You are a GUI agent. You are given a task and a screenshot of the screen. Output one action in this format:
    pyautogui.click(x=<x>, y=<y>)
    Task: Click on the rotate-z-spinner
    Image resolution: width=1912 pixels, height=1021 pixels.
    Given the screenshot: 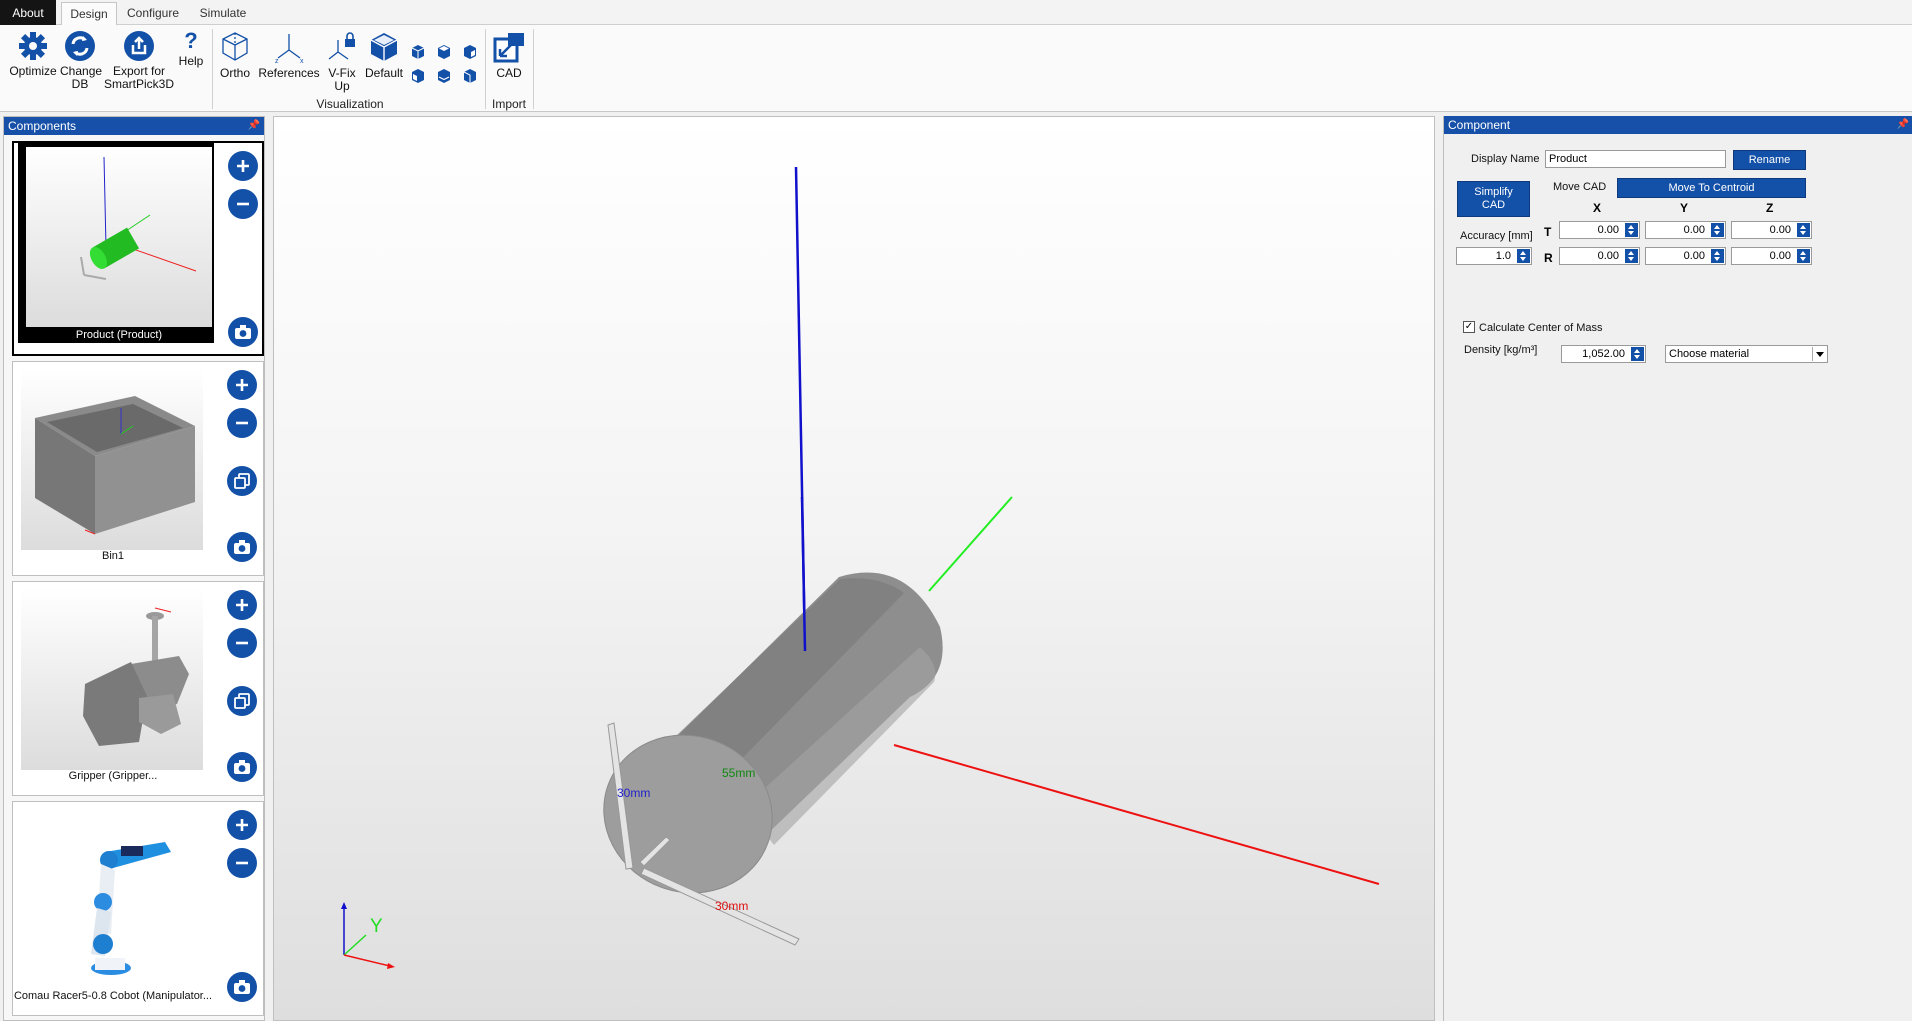 What is the action you would take?
    pyautogui.click(x=1803, y=256)
    